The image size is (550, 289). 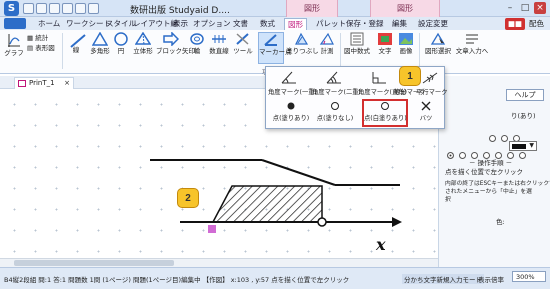 I want to click on tab-document: 文書, so click(x=240, y=24).